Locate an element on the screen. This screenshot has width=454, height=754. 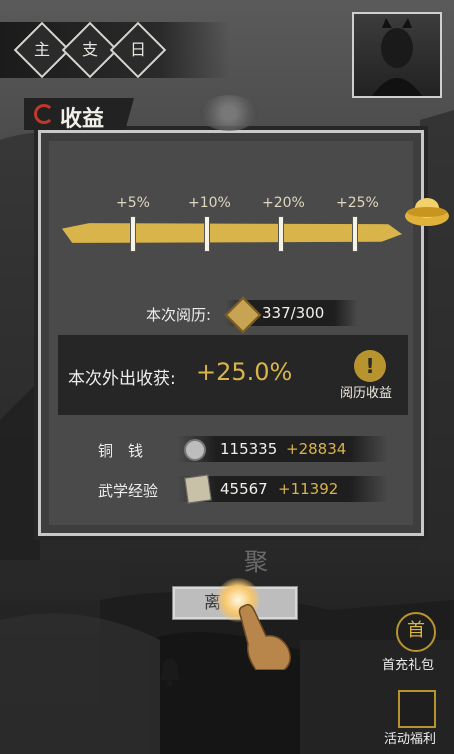
panel-title: 收益 is located at coordinates (82, 119).